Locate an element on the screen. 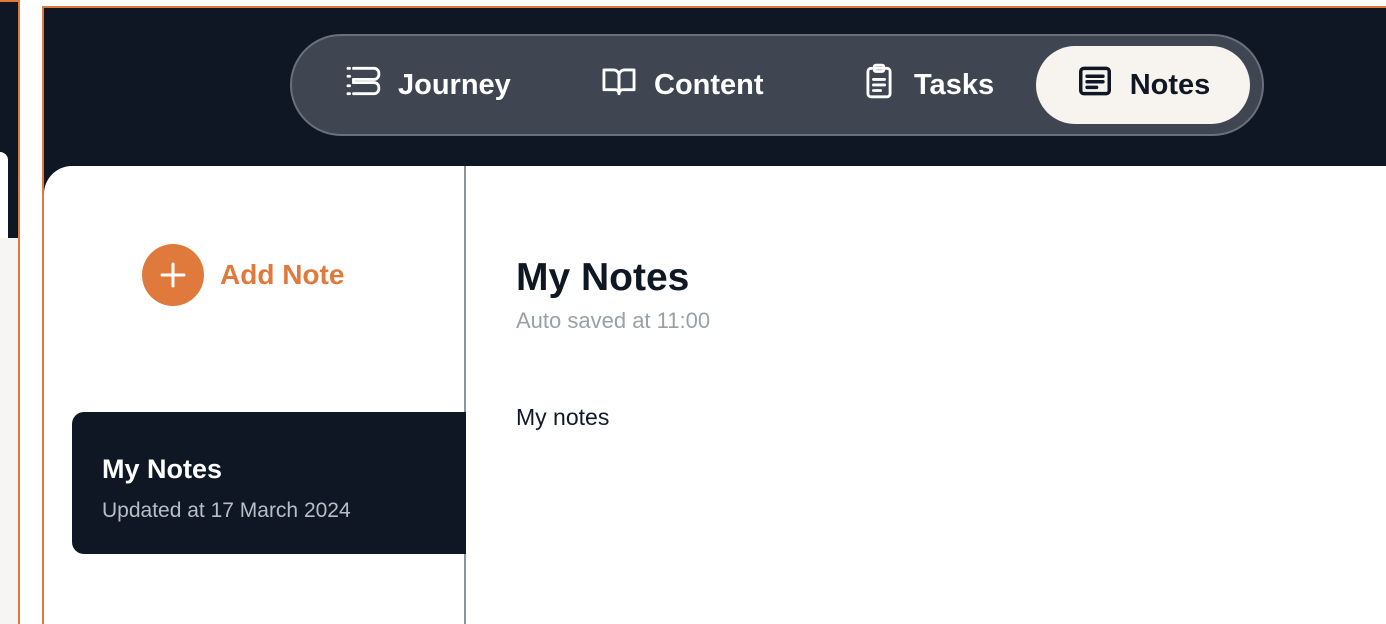  nav-item-content: Content is located at coordinates (682, 85).